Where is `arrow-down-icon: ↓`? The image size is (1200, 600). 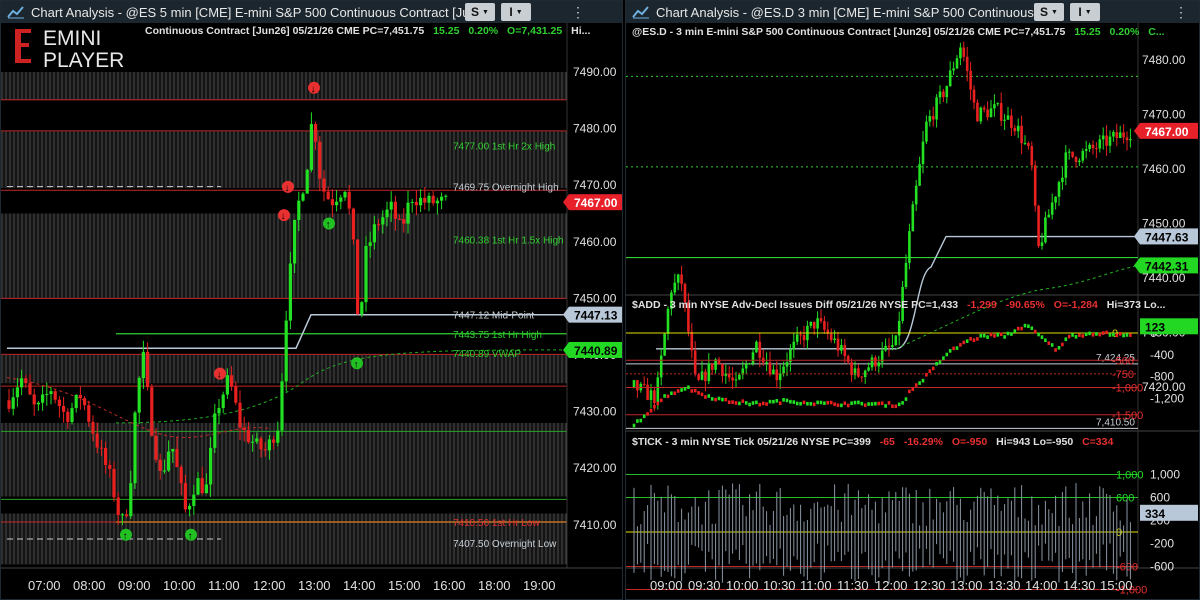
arrow-down-icon: ↓ is located at coordinates (313, 89).